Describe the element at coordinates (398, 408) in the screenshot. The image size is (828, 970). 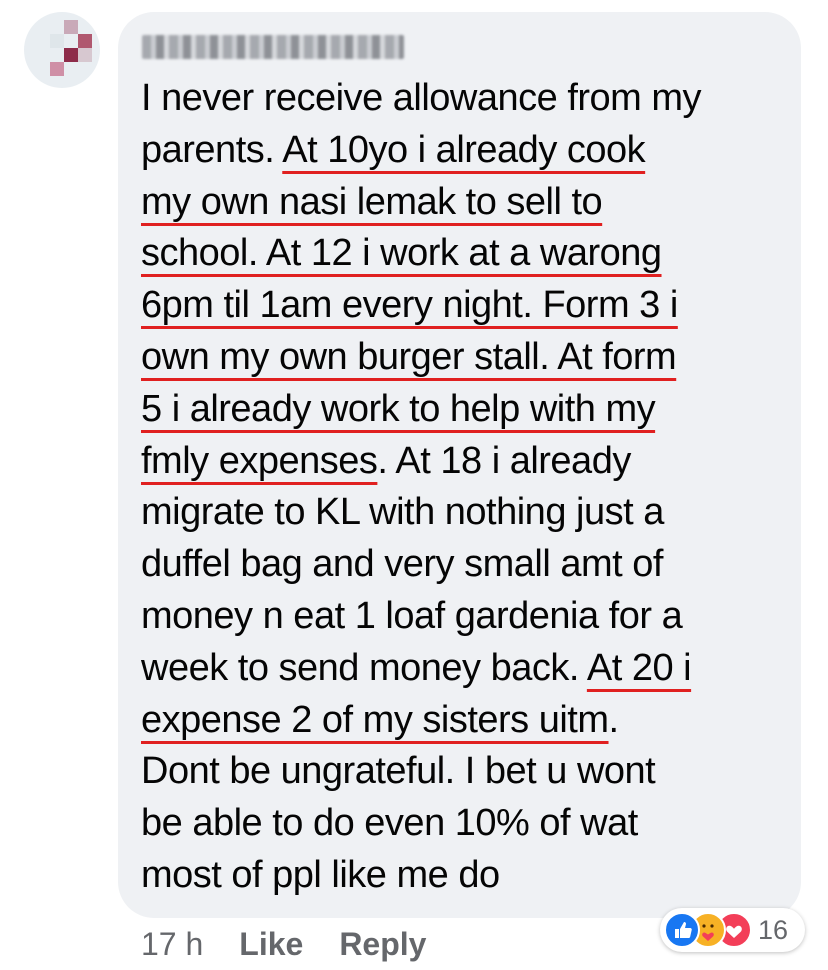
I see `underlined-text: 5 i already work to help with my` at that location.